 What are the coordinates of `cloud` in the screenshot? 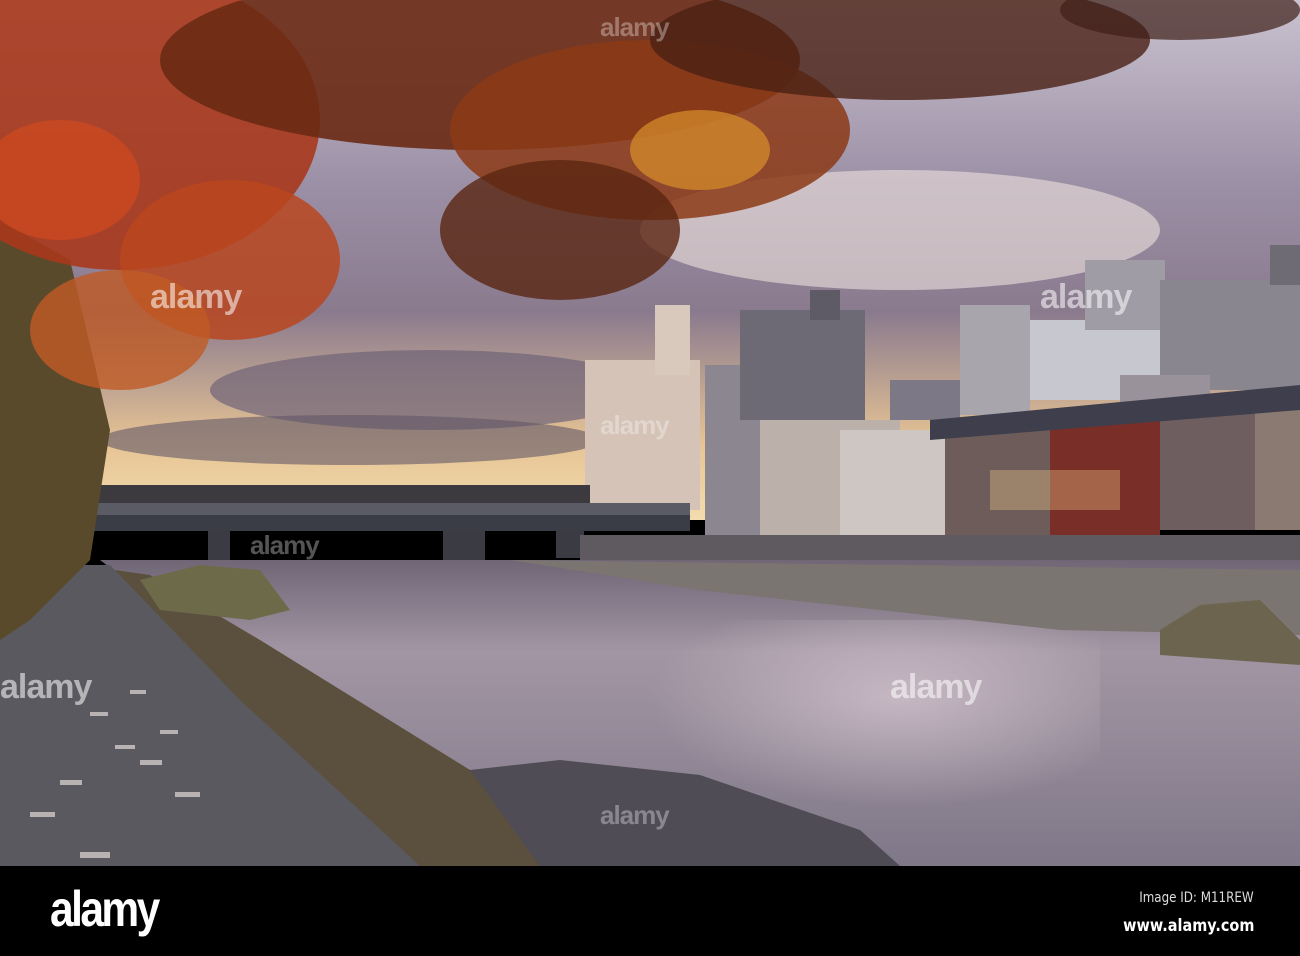 It's located at (350, 440).